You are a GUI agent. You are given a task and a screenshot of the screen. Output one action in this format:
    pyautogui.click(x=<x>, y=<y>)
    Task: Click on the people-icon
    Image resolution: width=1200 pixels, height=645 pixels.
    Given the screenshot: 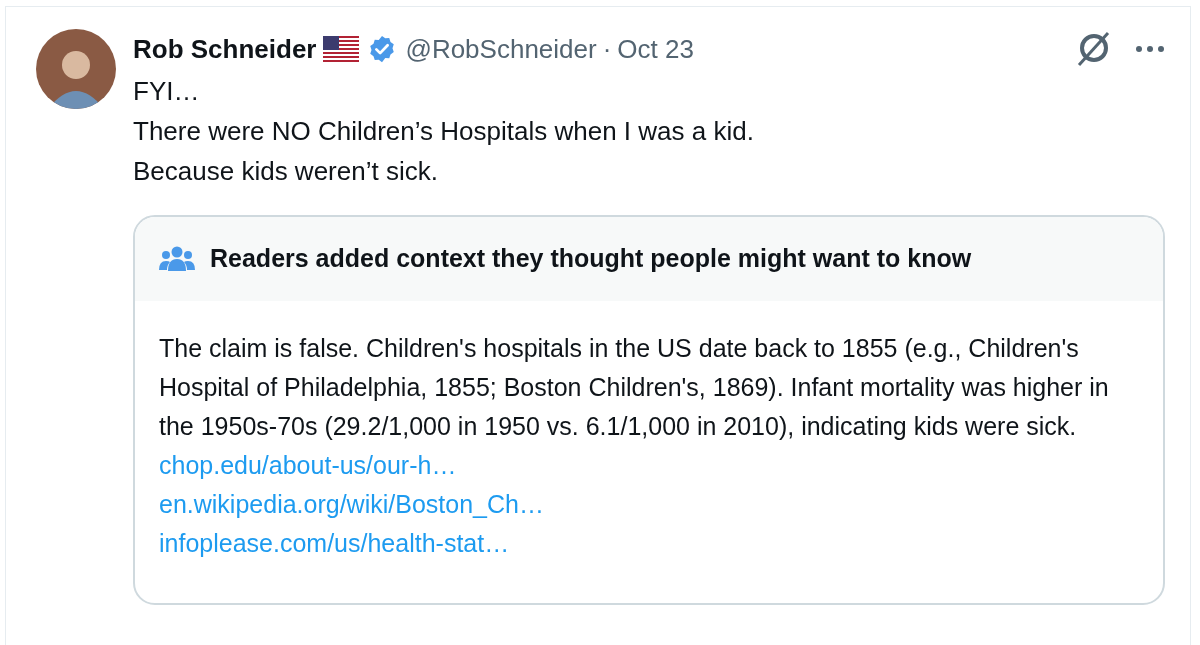 What is the action you would take?
    pyautogui.click(x=177, y=259)
    